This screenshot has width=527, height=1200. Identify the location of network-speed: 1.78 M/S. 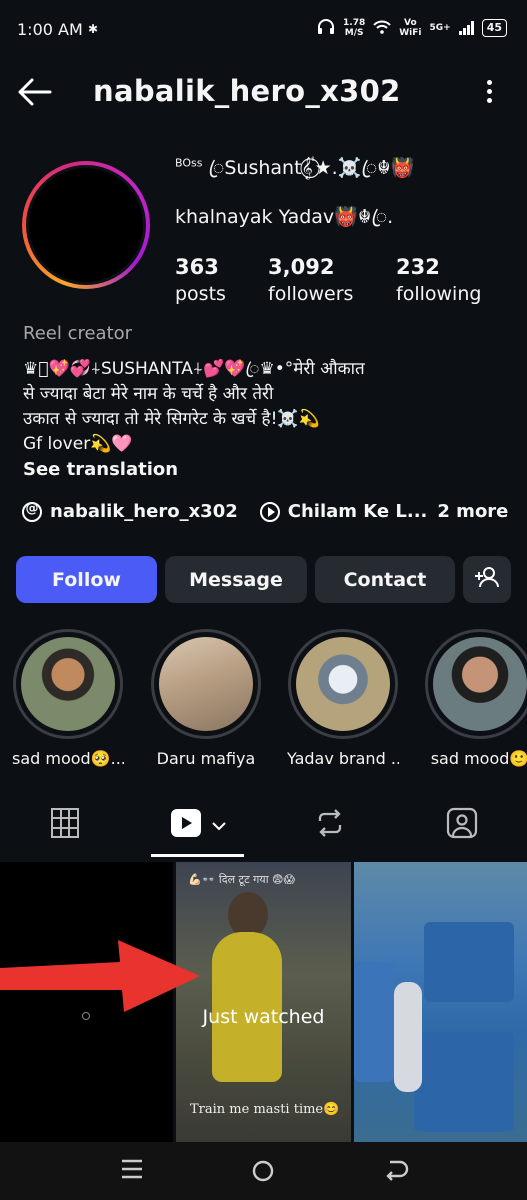
(354, 28).